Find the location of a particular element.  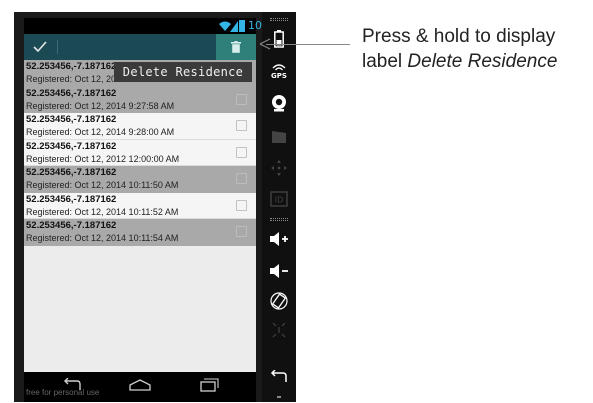

contextual-action-bar is located at coordinates (140, 47).